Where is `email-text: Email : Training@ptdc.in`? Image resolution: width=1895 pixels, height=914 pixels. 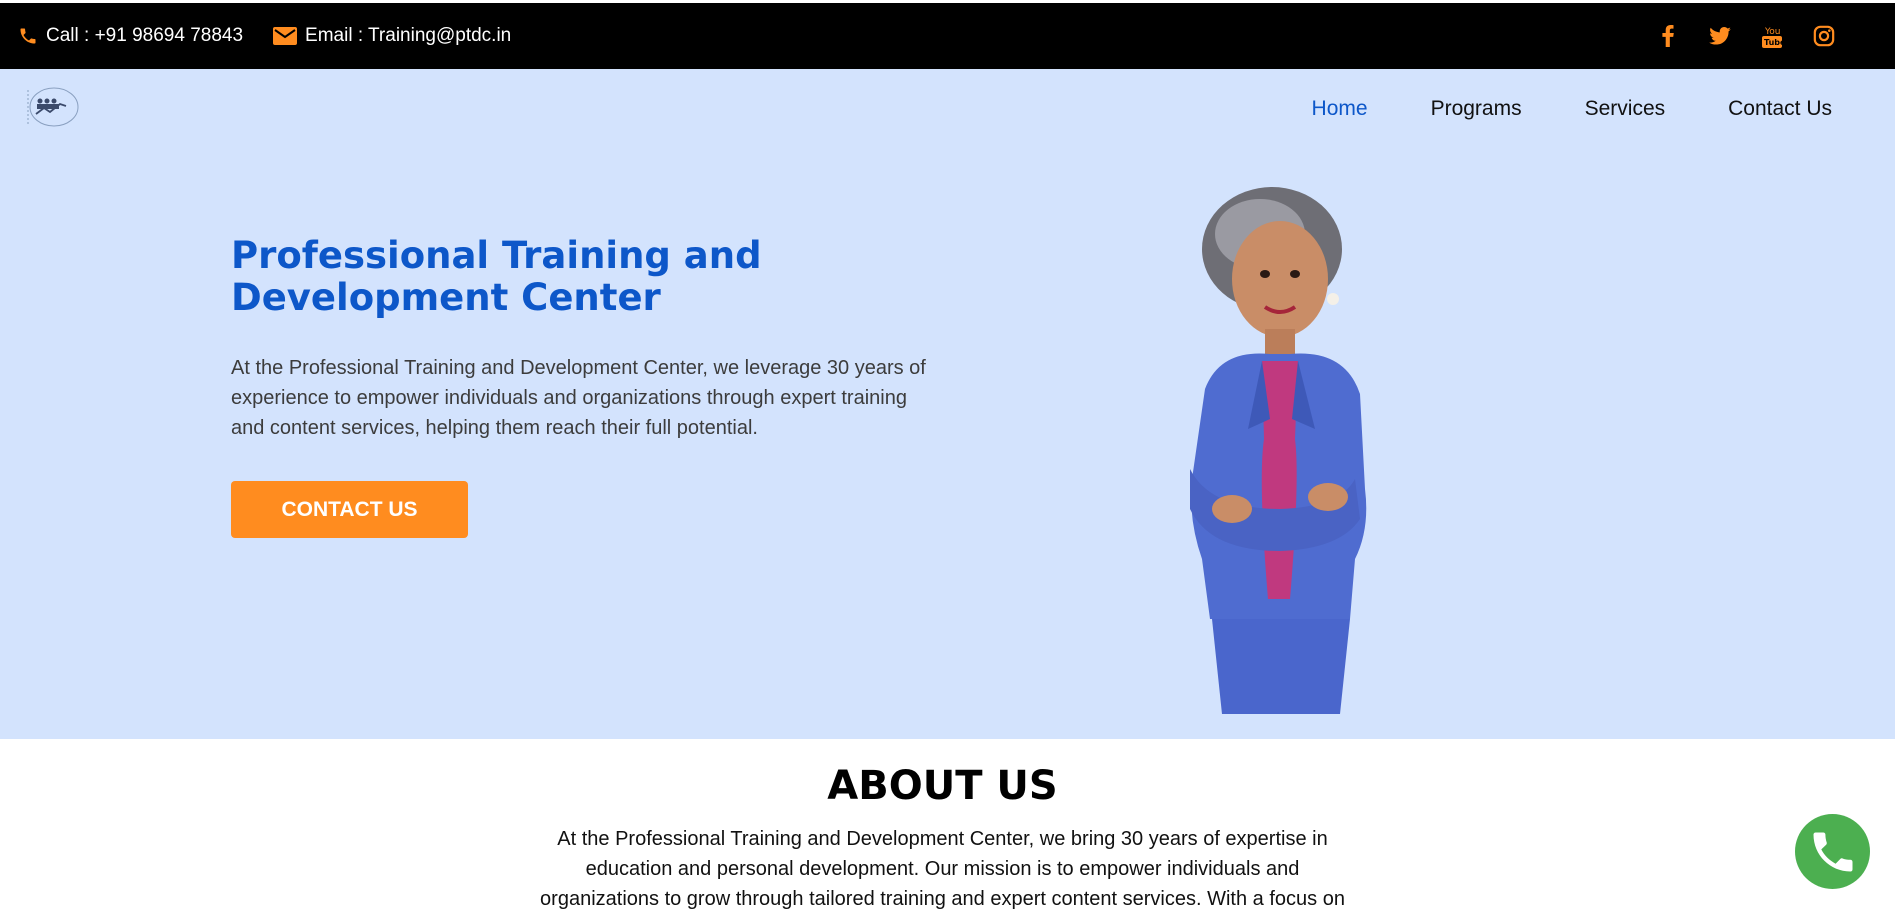 email-text: Email : Training@ptdc.in is located at coordinates (408, 35).